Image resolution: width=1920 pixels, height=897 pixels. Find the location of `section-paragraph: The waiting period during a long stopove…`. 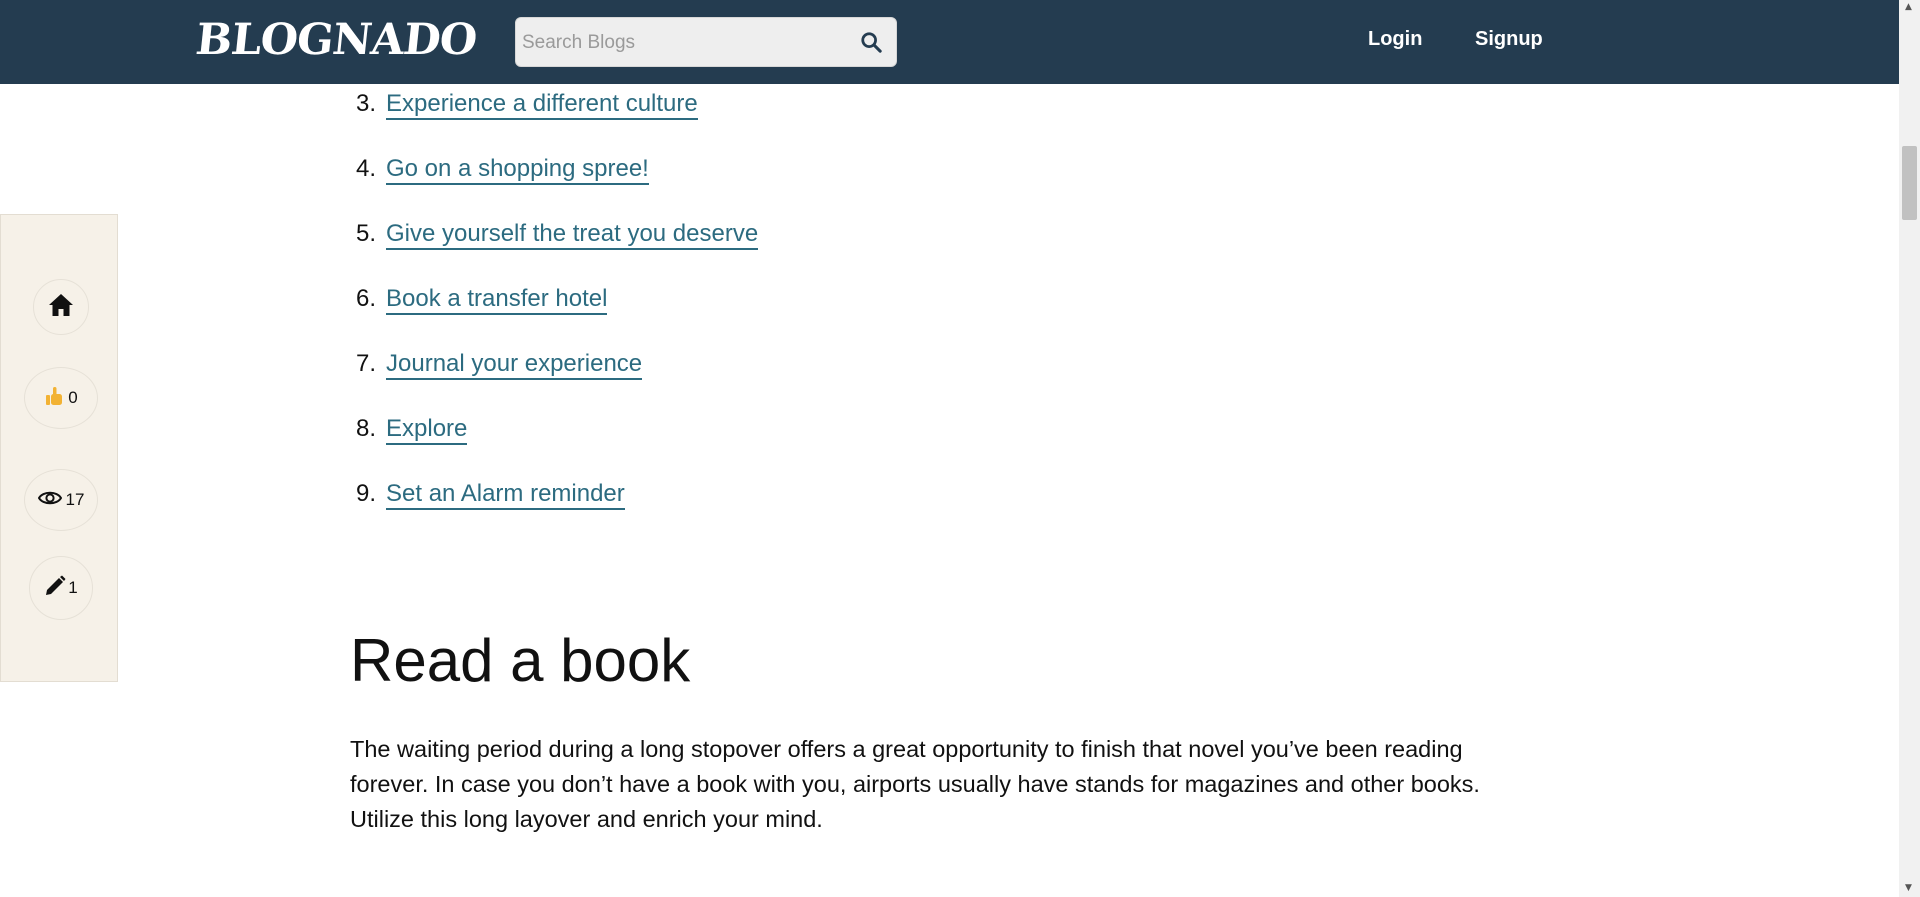

section-paragraph: The waiting period during a long stopove… is located at coordinates (915, 784).